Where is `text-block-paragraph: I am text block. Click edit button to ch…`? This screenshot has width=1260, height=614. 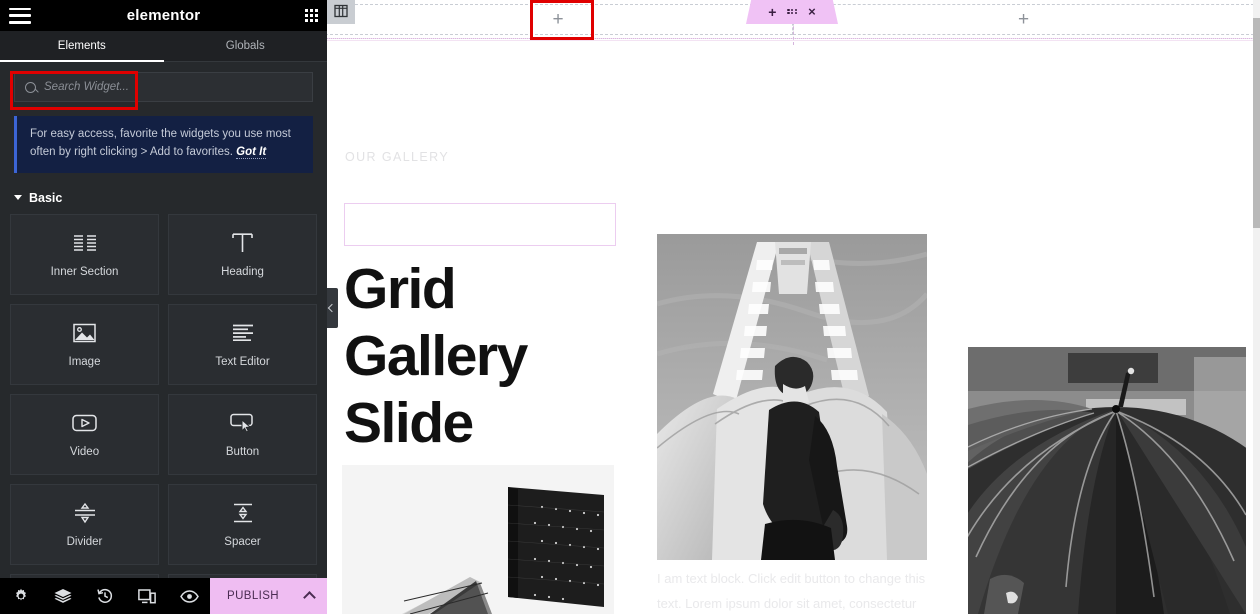
text-block-paragraph: I am text block. Click edit button to ch… is located at coordinates (791, 591).